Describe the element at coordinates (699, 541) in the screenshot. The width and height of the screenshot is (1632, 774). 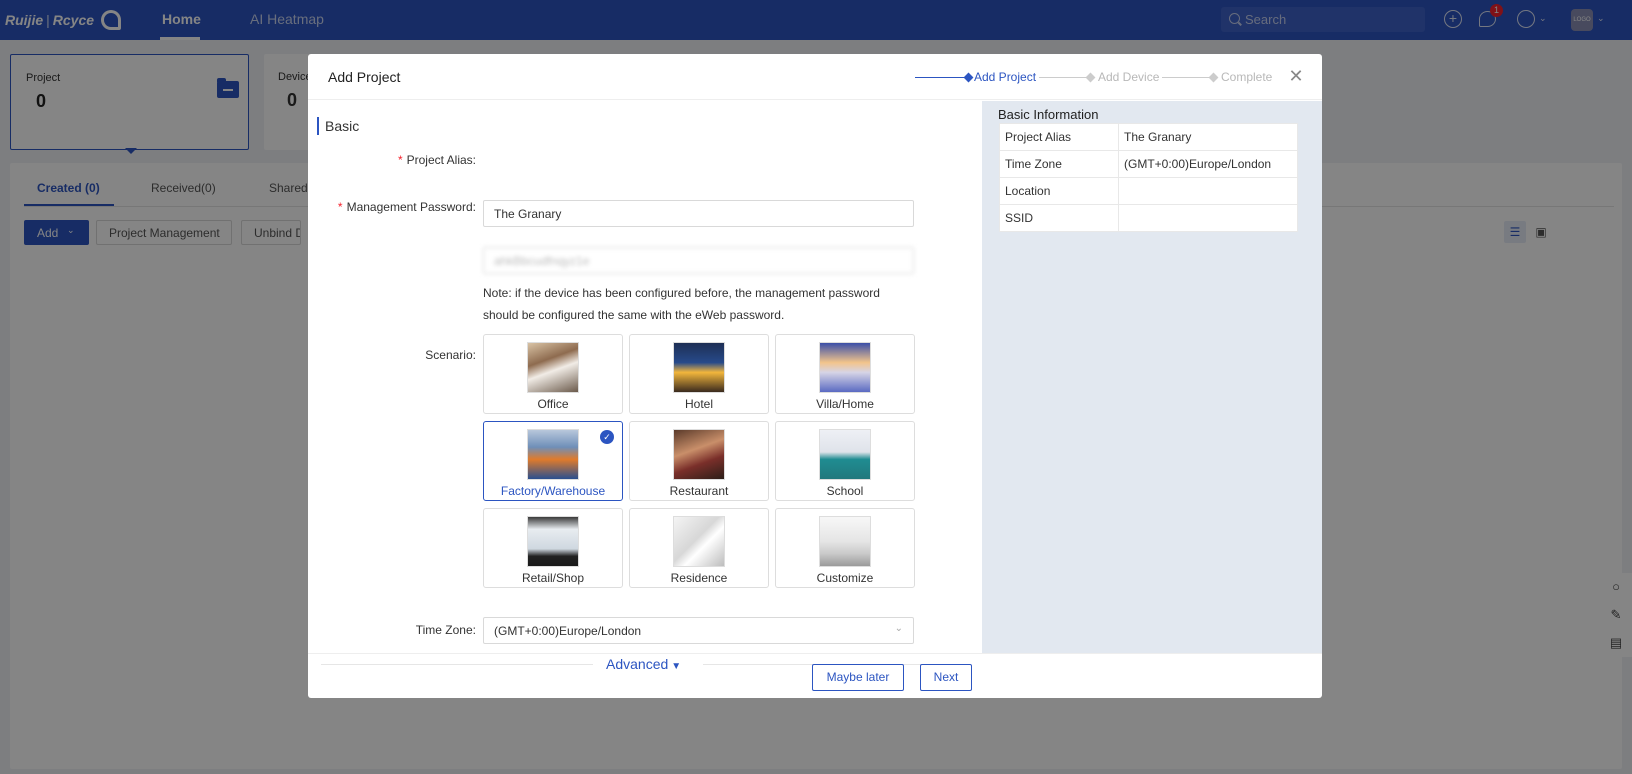
I see `residence-image` at that location.